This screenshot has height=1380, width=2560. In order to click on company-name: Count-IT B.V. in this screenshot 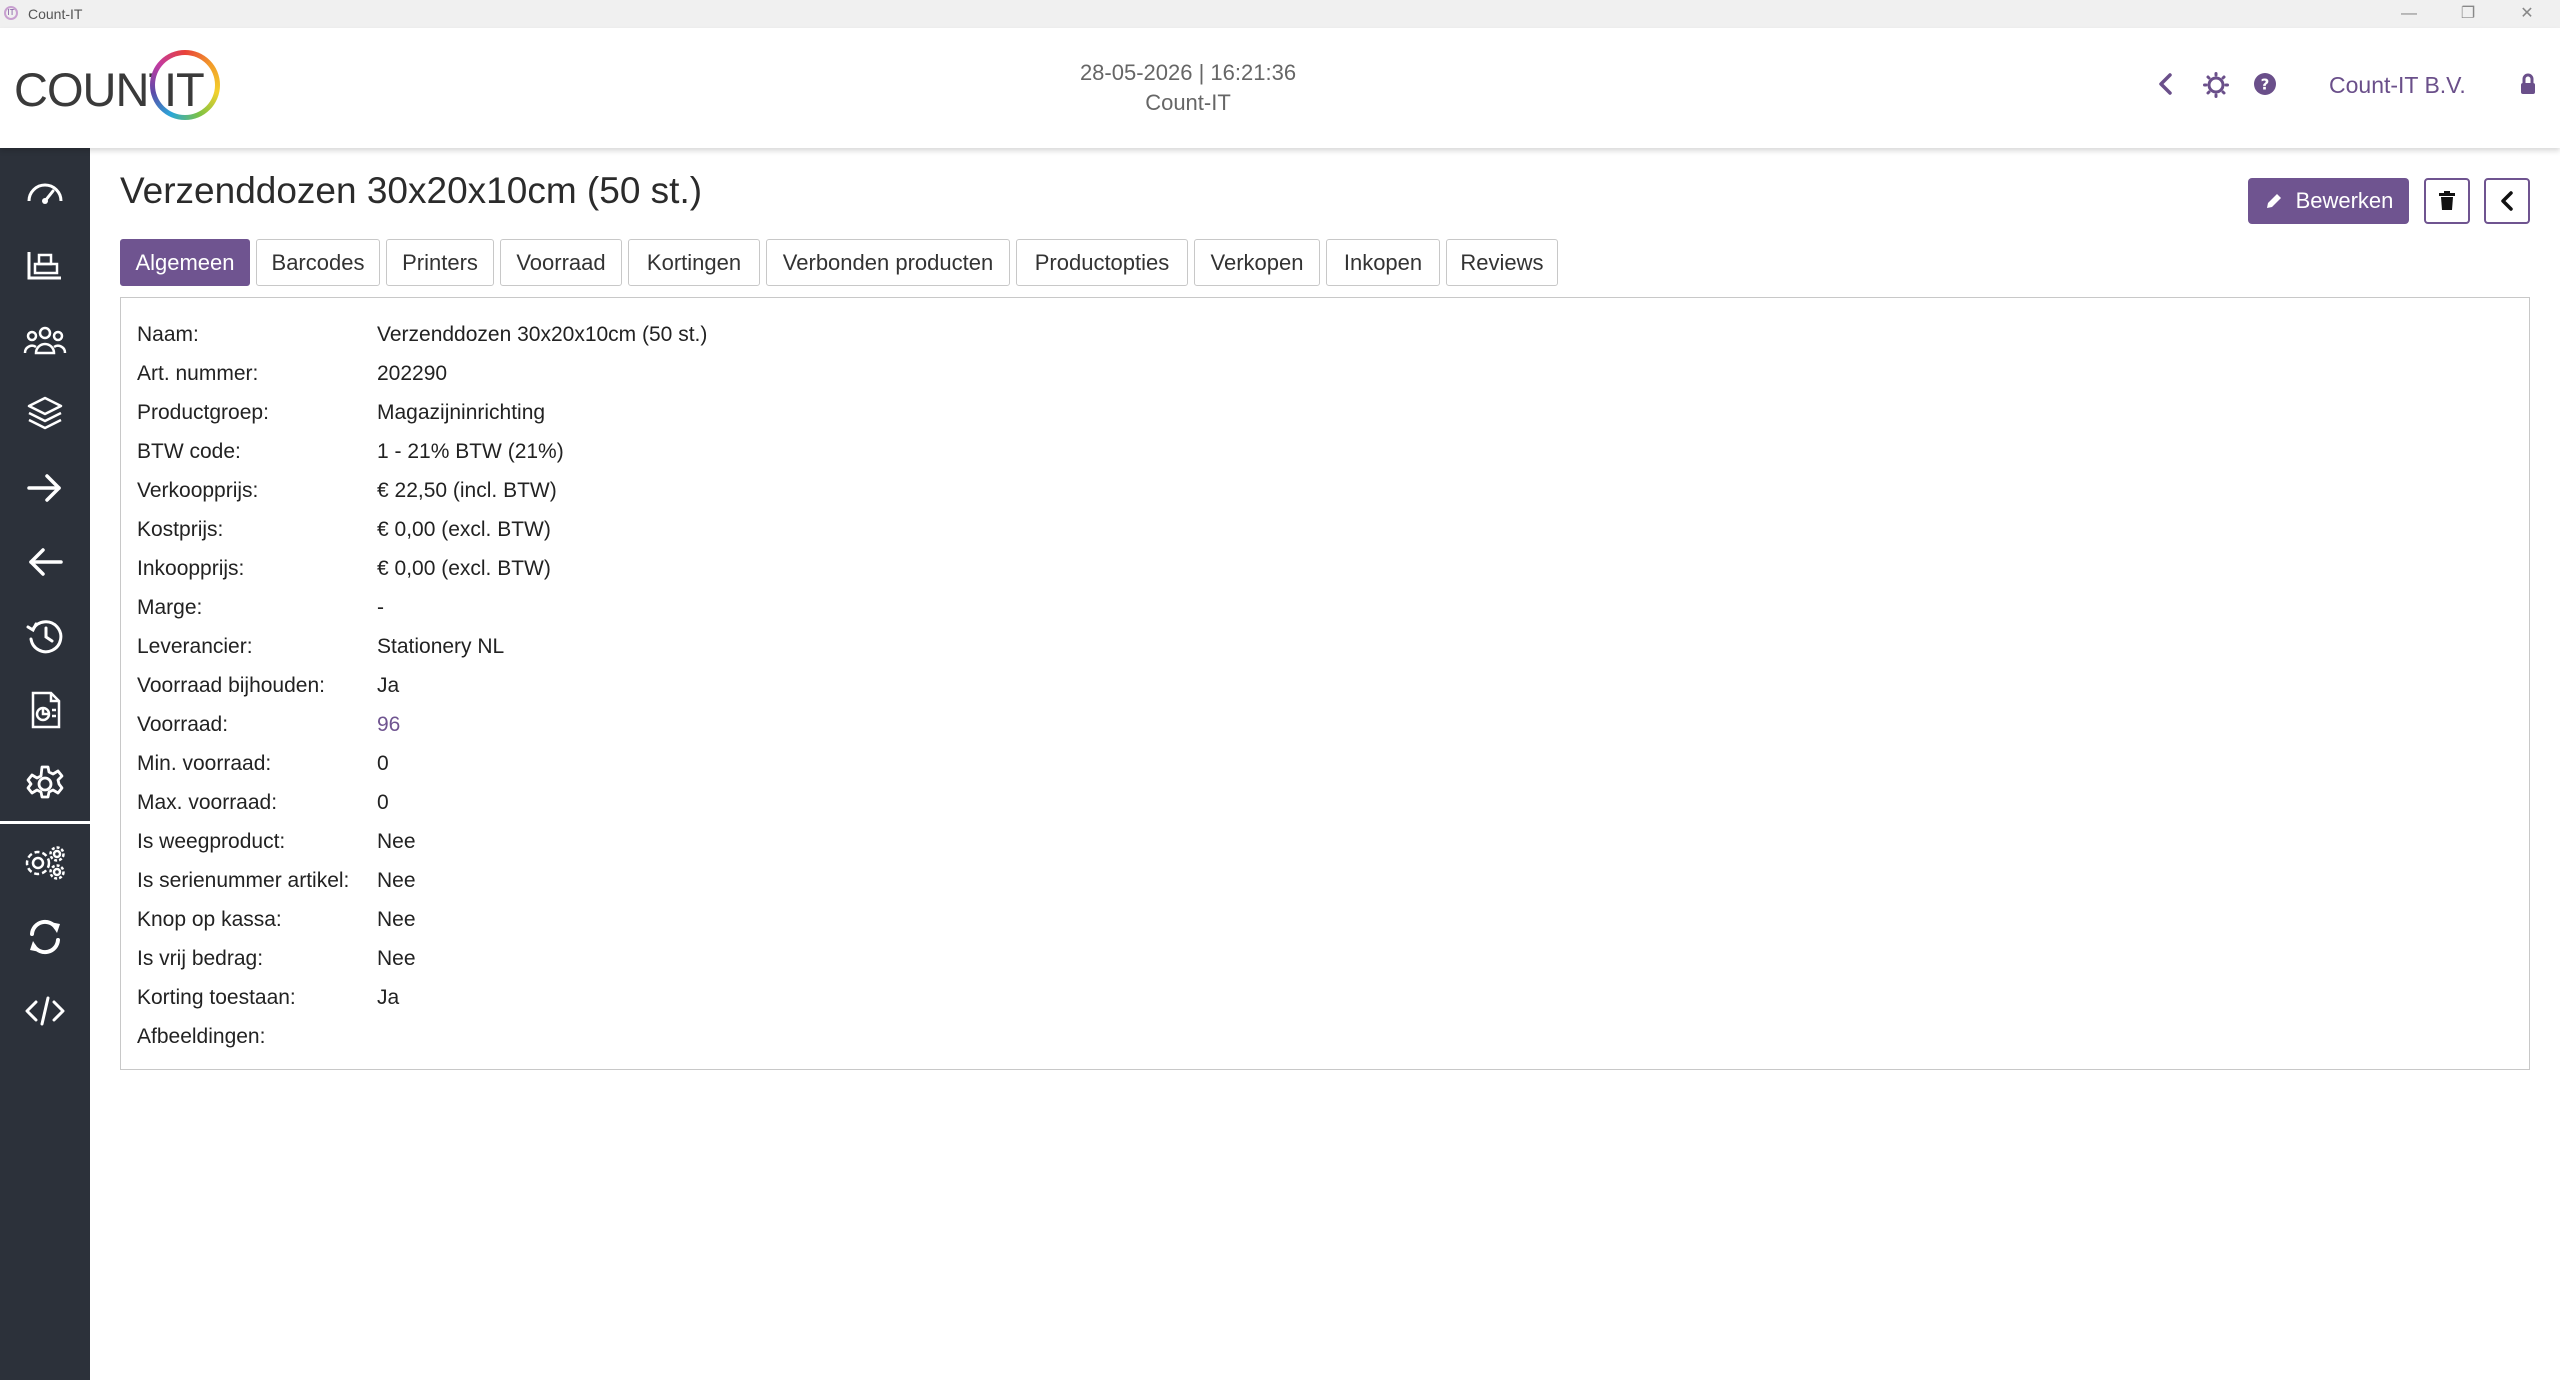, I will do `click(2397, 85)`.